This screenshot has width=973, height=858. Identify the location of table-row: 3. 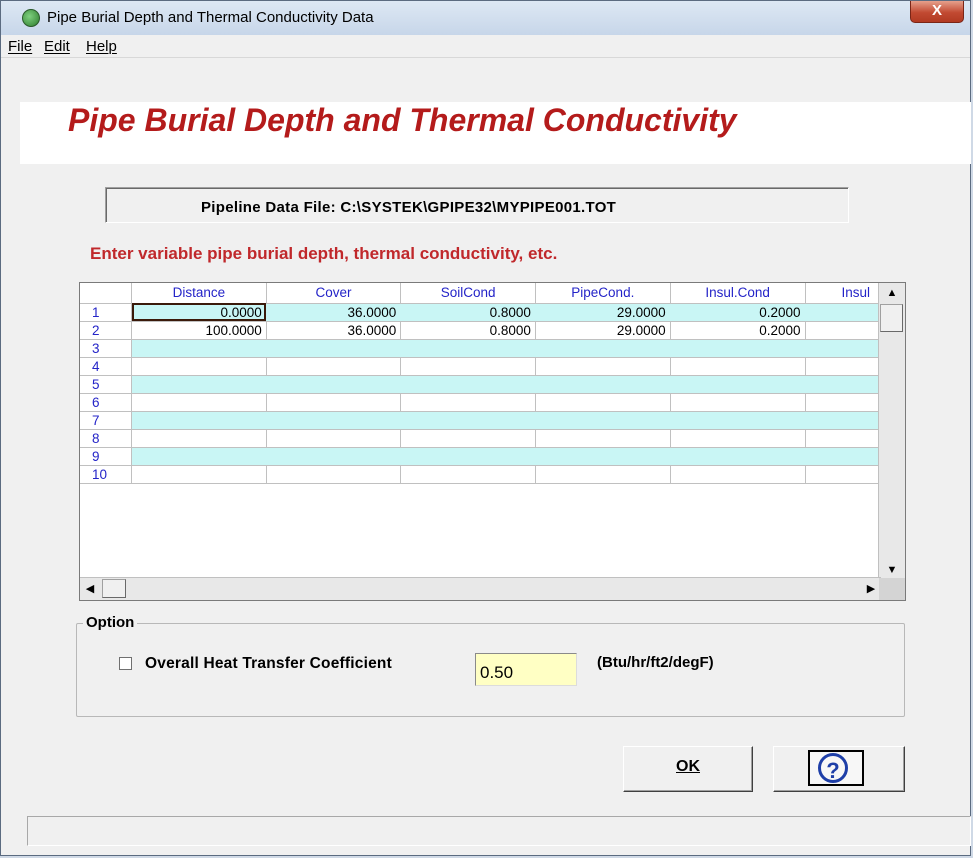
(492, 348).